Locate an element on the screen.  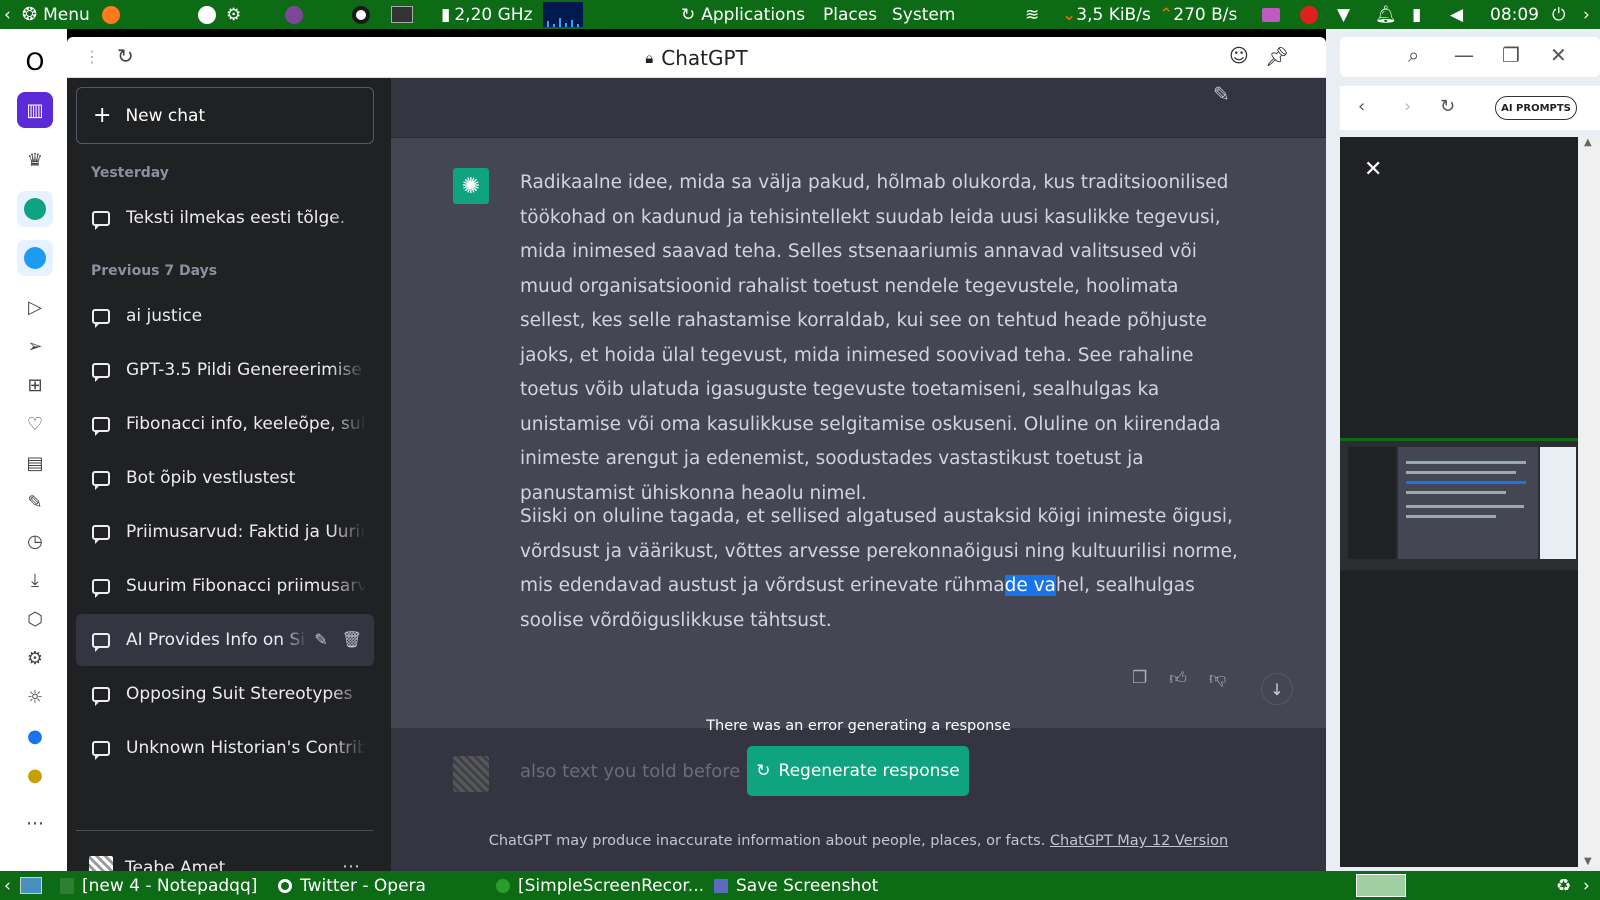
conversation-item: Priimusarvud: Faktid ja Uurimu is located at coordinates (225, 532).